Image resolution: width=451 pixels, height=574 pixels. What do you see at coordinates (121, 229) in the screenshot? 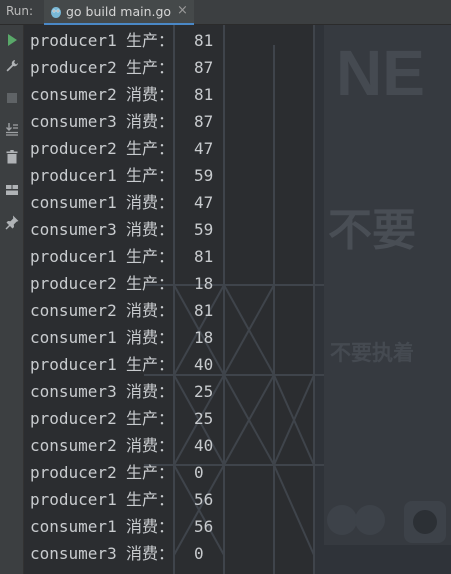
I see `console-line: consumer3 消费： 59` at bounding box center [121, 229].